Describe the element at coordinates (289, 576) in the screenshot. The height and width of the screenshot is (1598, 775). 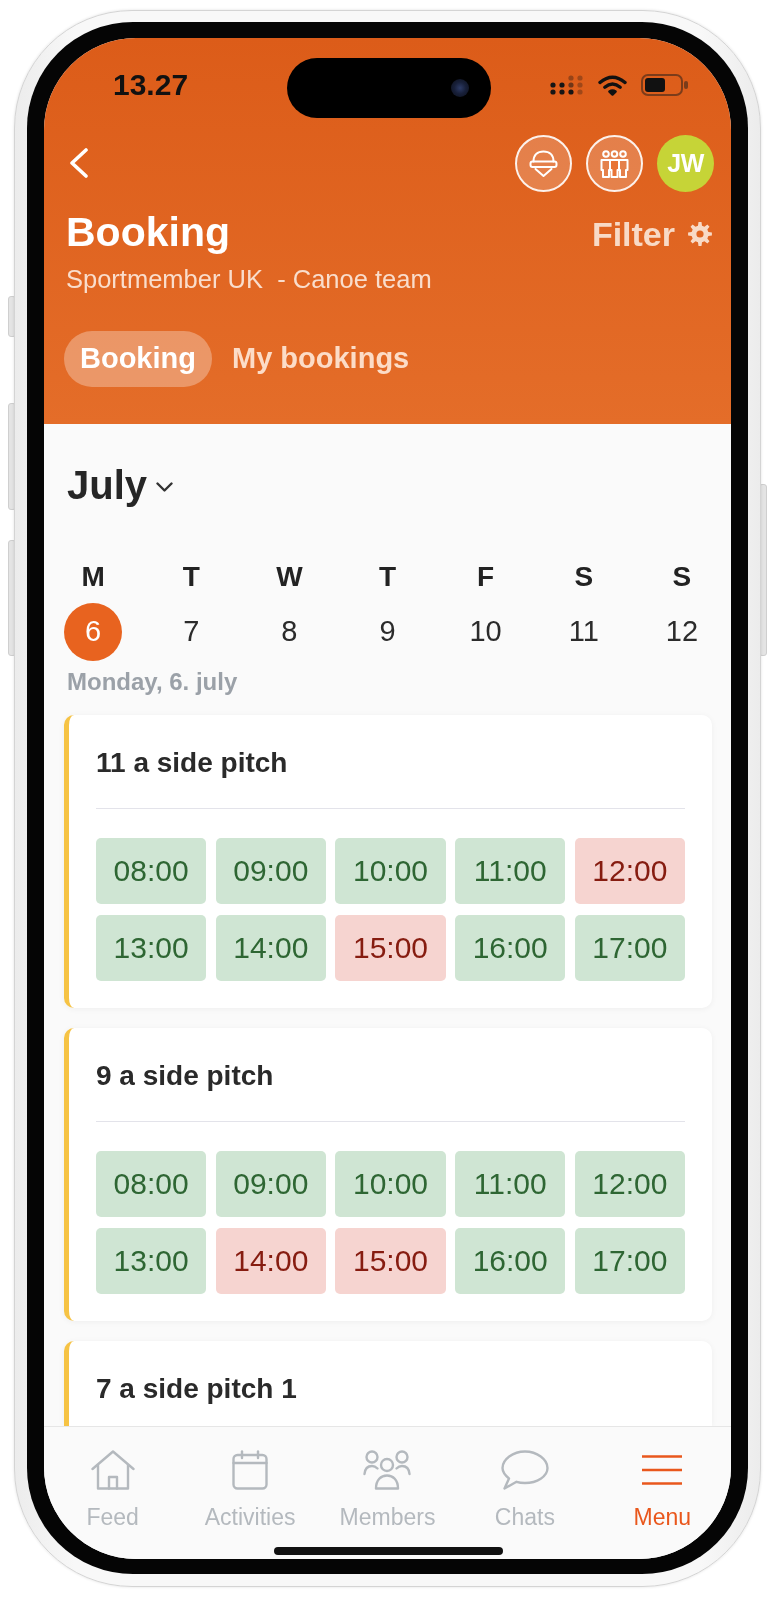
I see `weekday-label: W` at that location.